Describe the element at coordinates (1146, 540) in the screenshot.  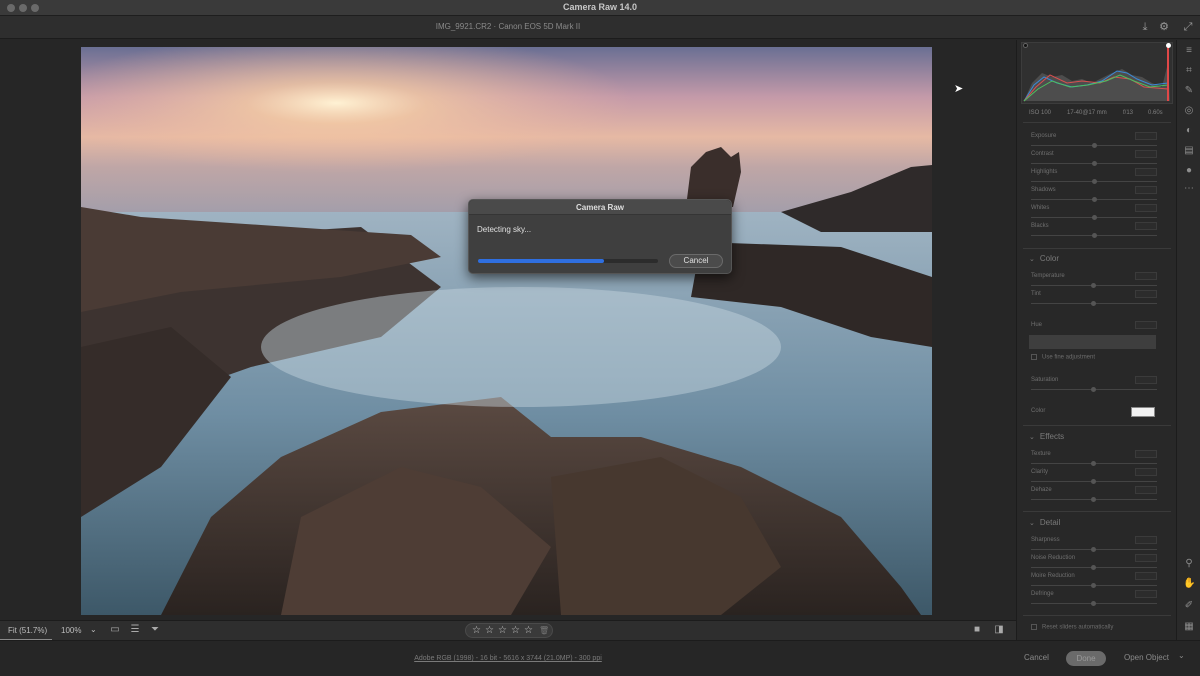
I see `sharpness-value` at that location.